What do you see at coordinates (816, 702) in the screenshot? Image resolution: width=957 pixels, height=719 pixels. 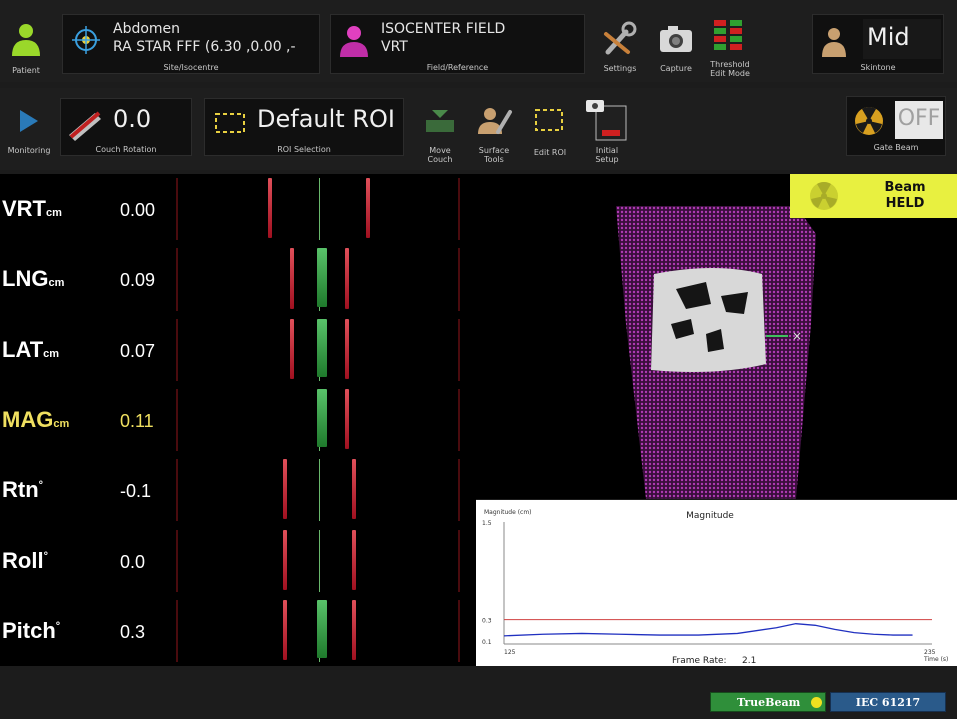 I see `status-indicator` at bounding box center [816, 702].